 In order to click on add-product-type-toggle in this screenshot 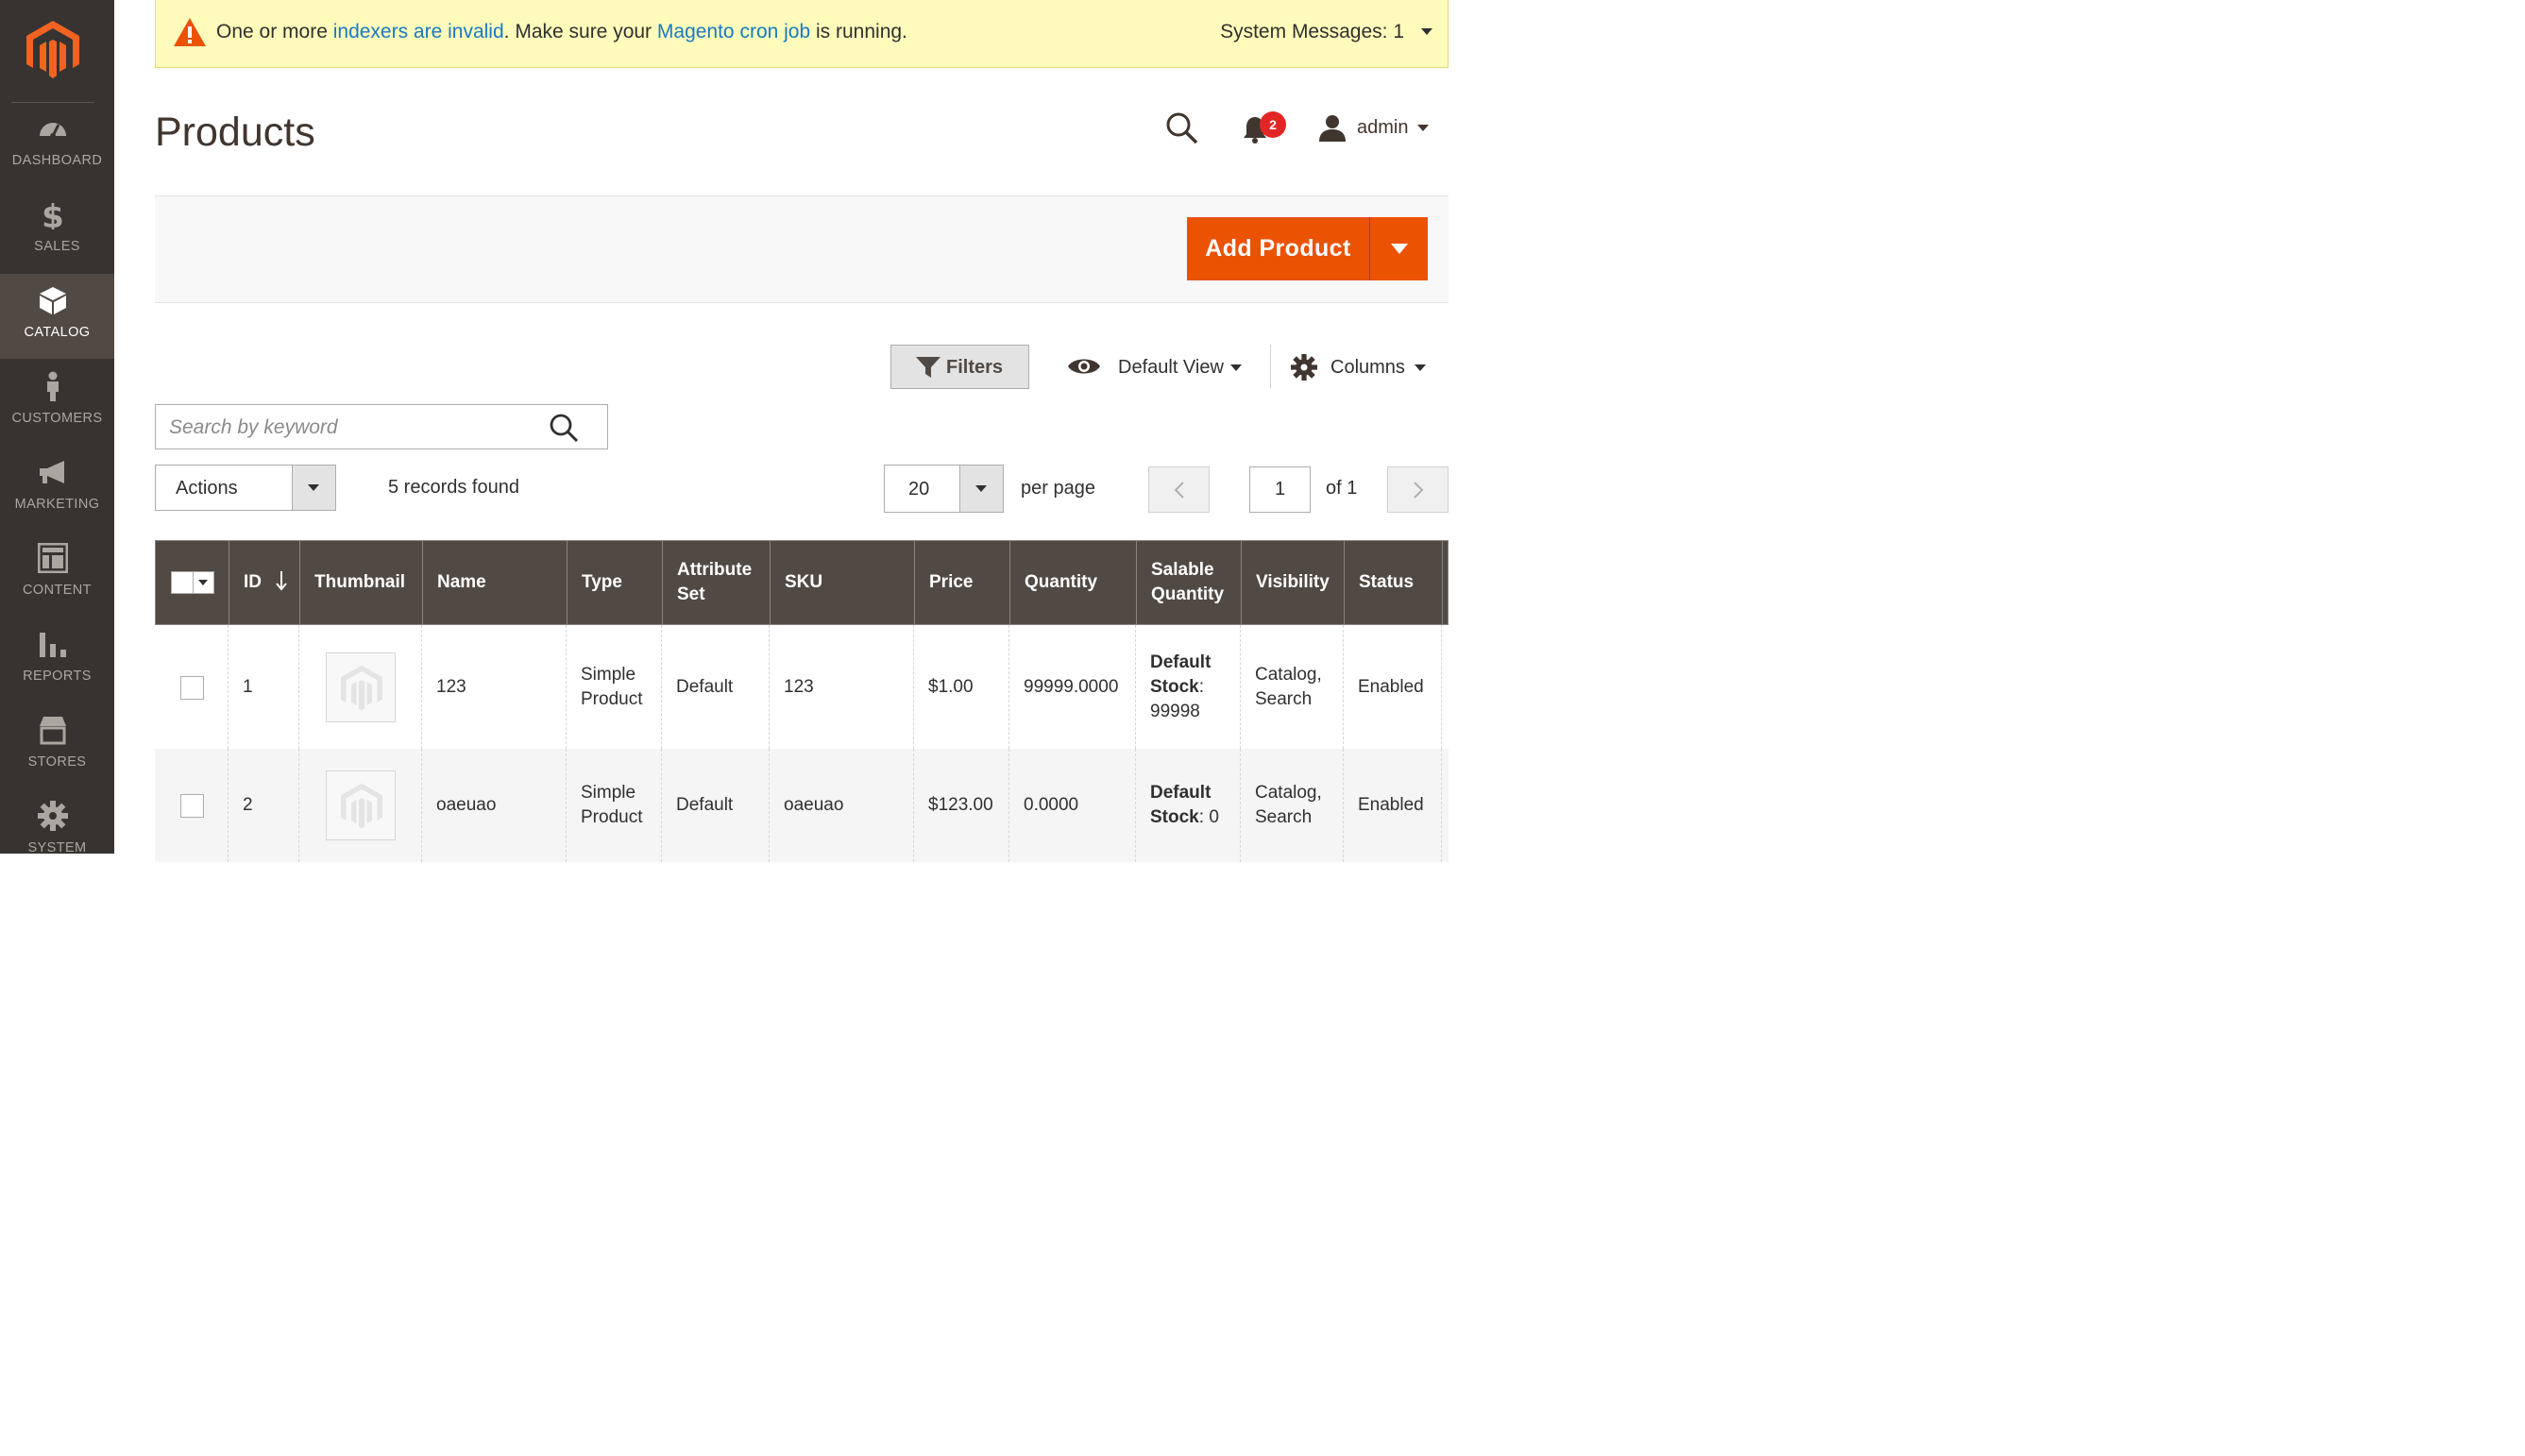, I will do `click(1399, 249)`.